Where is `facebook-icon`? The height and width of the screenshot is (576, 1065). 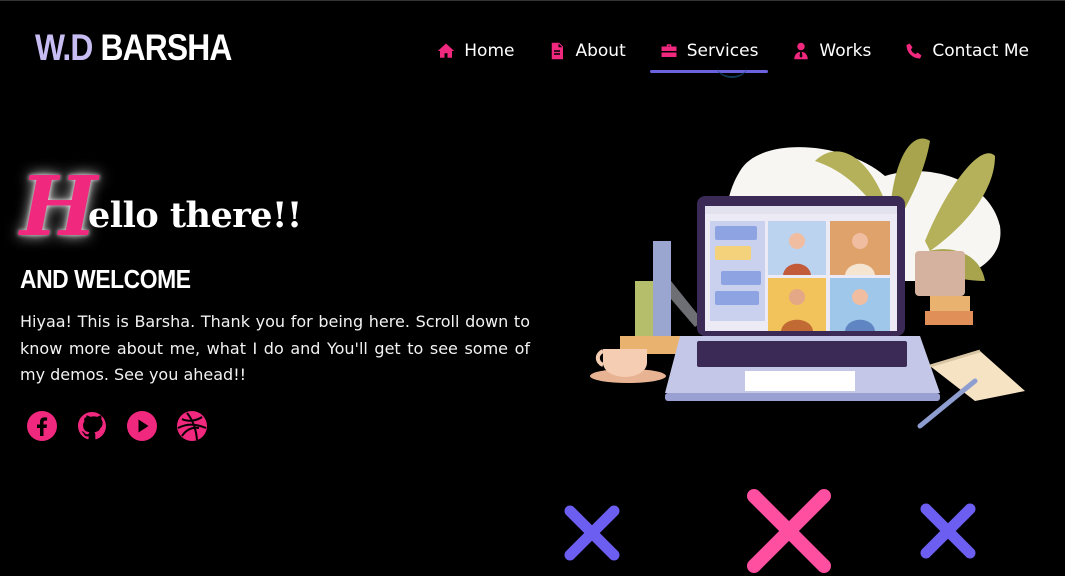
facebook-icon is located at coordinates (42, 425).